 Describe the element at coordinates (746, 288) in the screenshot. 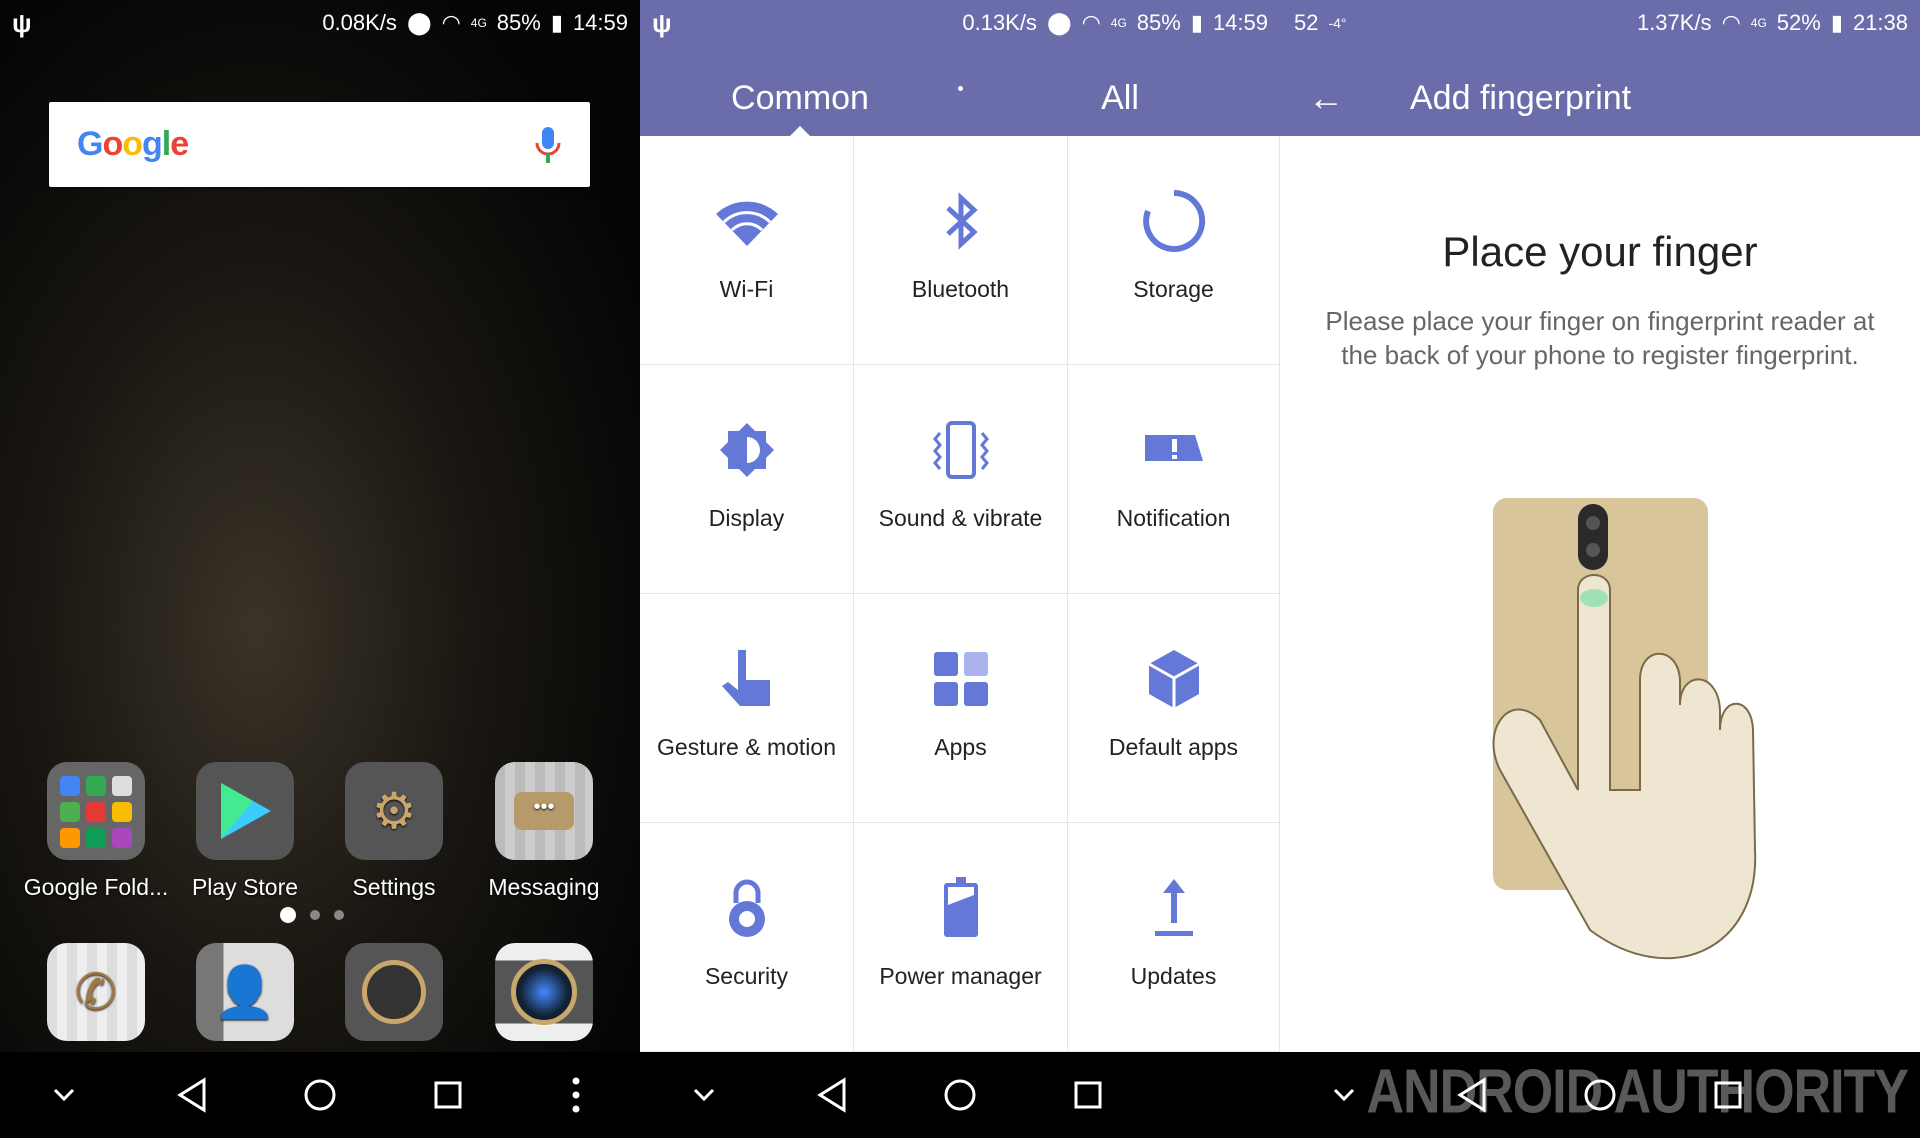

I see `setting-label: Wi-Fi` at that location.